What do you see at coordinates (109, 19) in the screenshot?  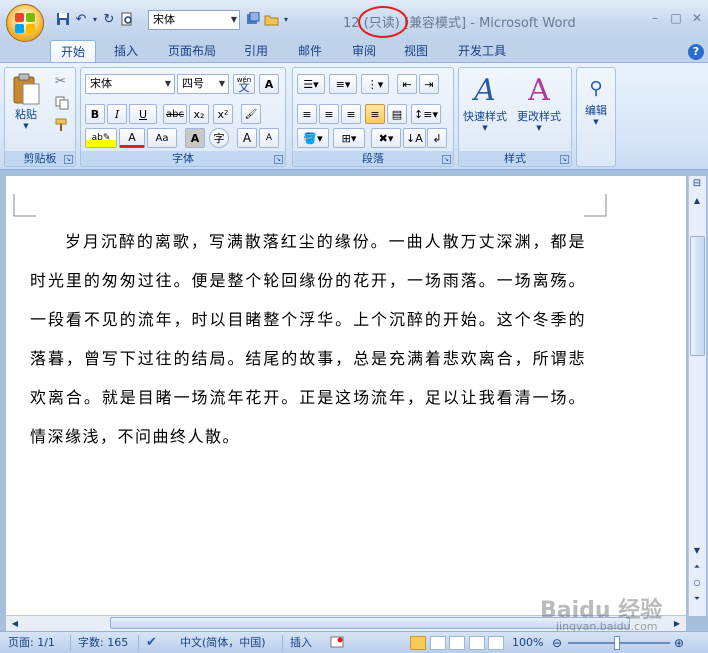 I see `redo-icon: ↻` at bounding box center [109, 19].